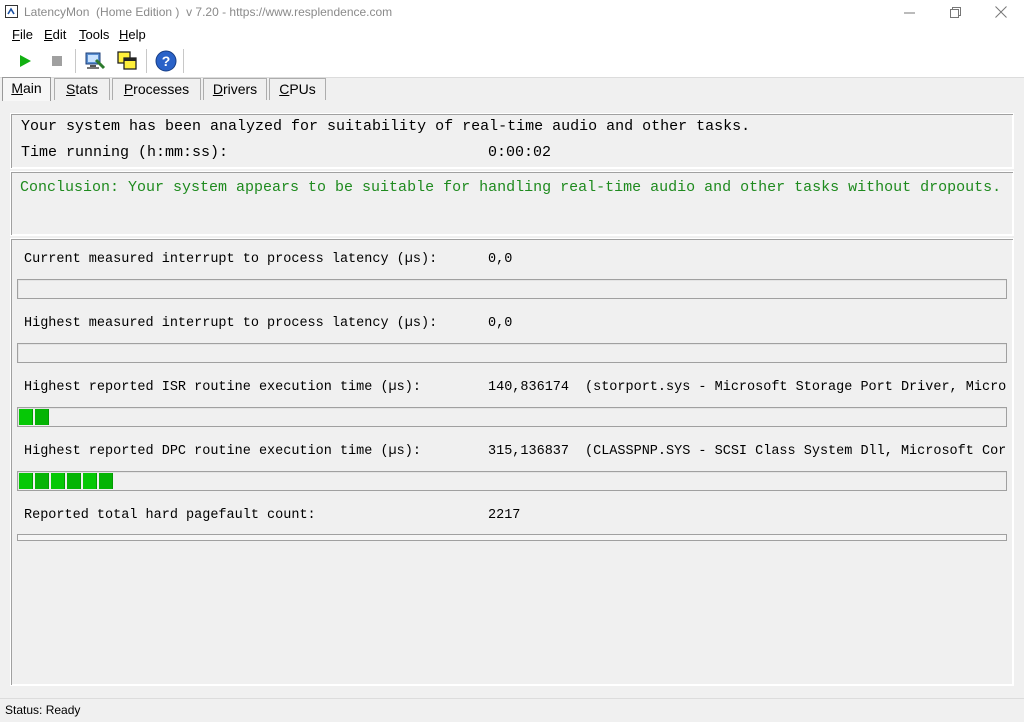  I want to click on help-button: ?, so click(166, 61).